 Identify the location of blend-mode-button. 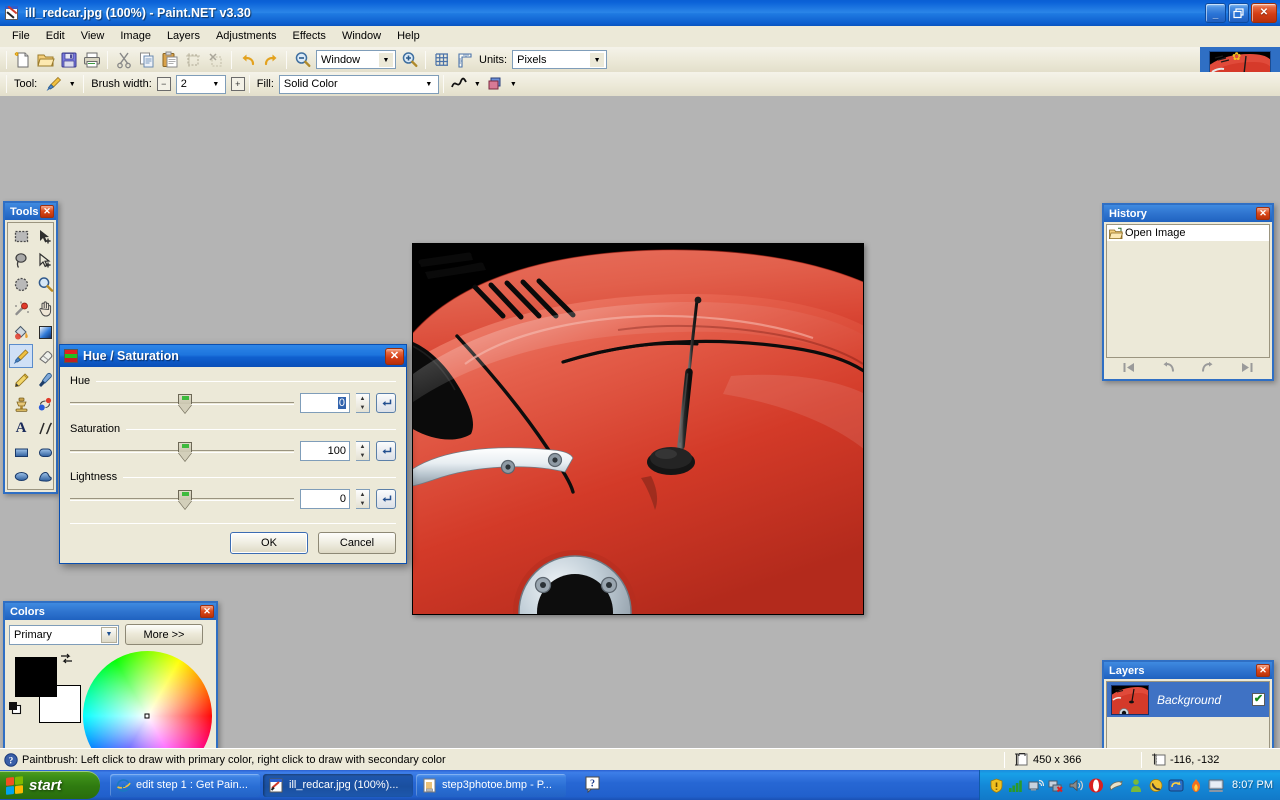
(495, 84).